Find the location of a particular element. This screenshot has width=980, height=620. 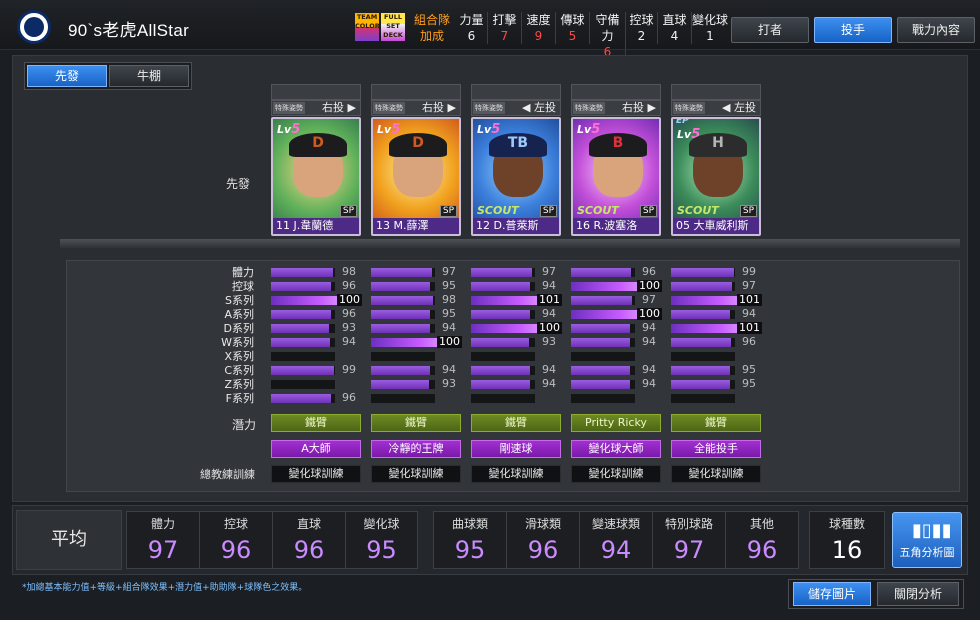

stat-bar: 95 is located at coordinates (713, 384).